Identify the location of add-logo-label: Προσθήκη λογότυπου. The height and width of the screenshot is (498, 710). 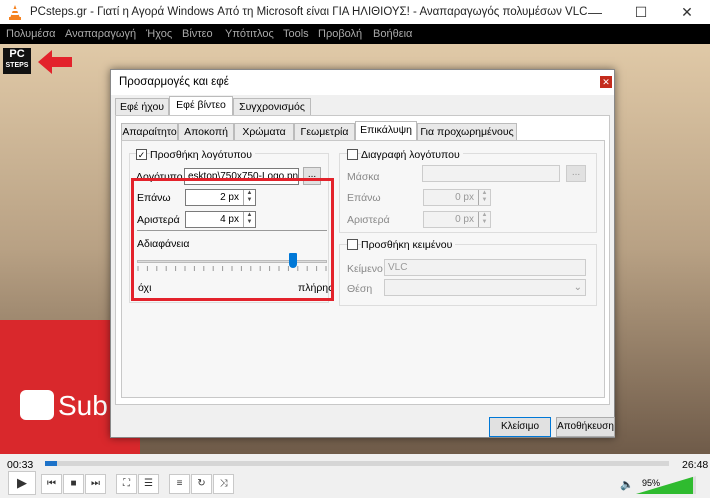
(203, 155).